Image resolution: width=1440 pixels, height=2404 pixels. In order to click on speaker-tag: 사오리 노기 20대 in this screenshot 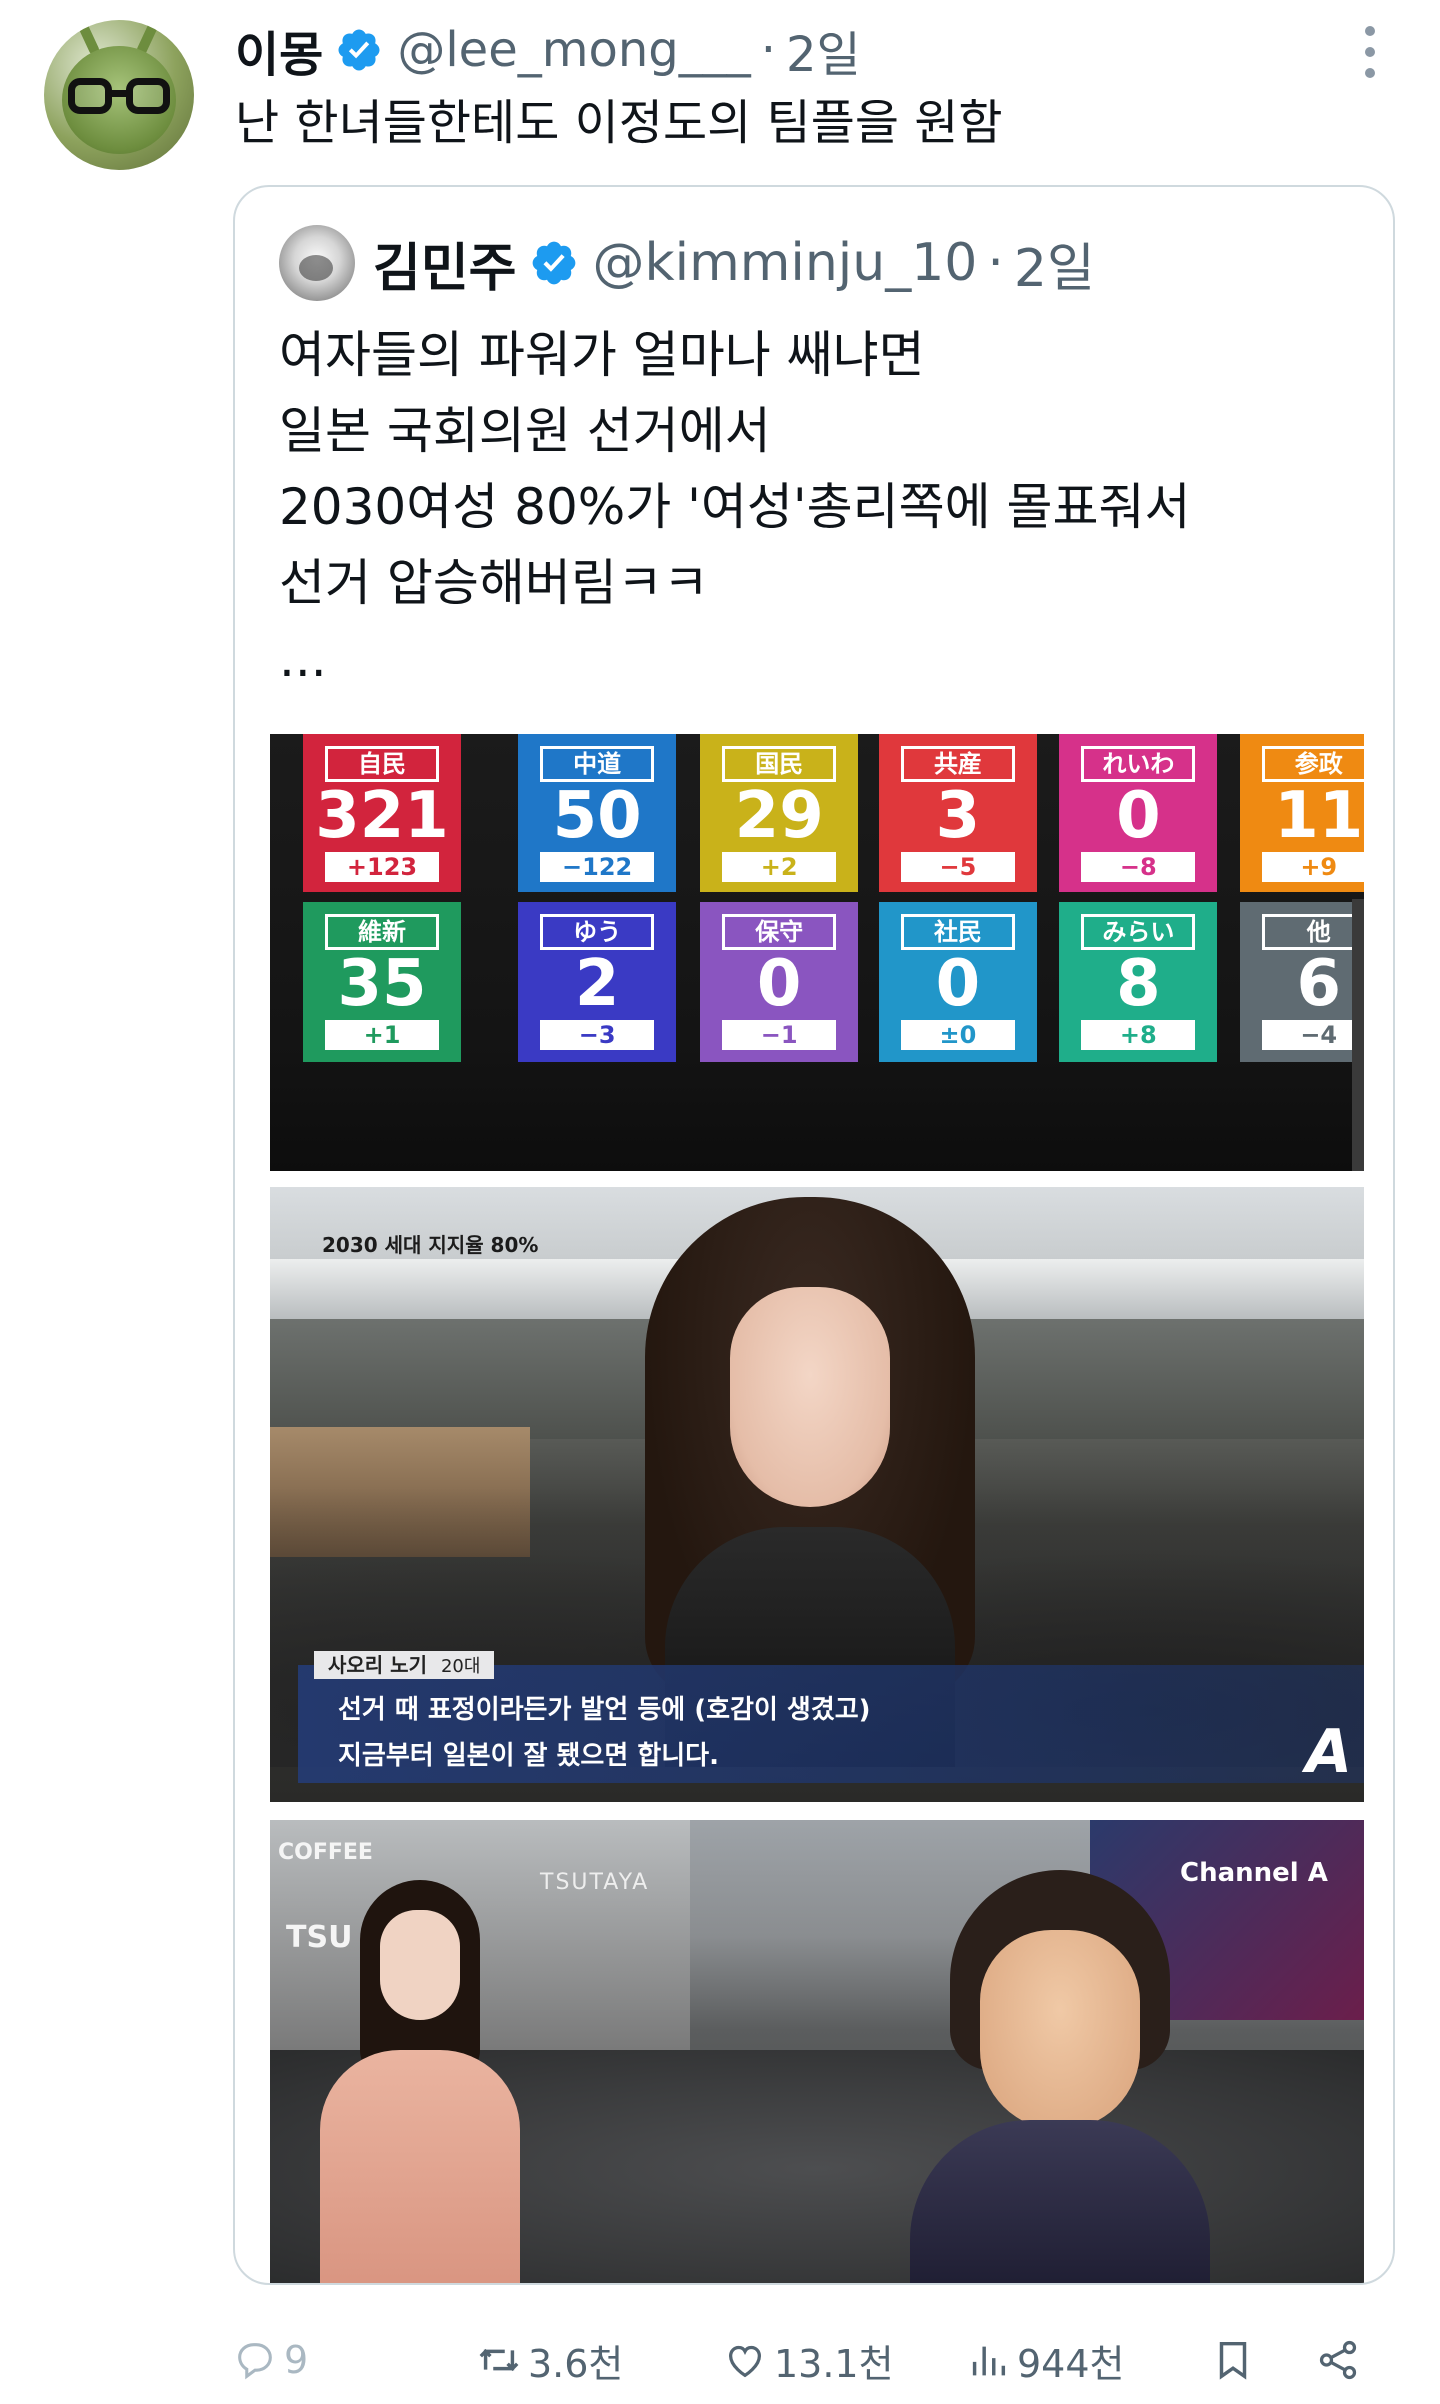, I will do `click(404, 1665)`.